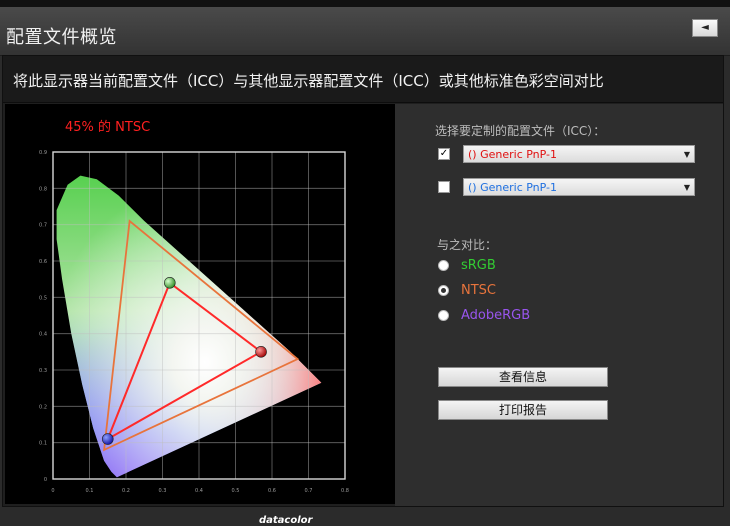  What do you see at coordinates (365, 31) in the screenshot?
I see `header-bar: 配置文件概览 ◄` at bounding box center [365, 31].